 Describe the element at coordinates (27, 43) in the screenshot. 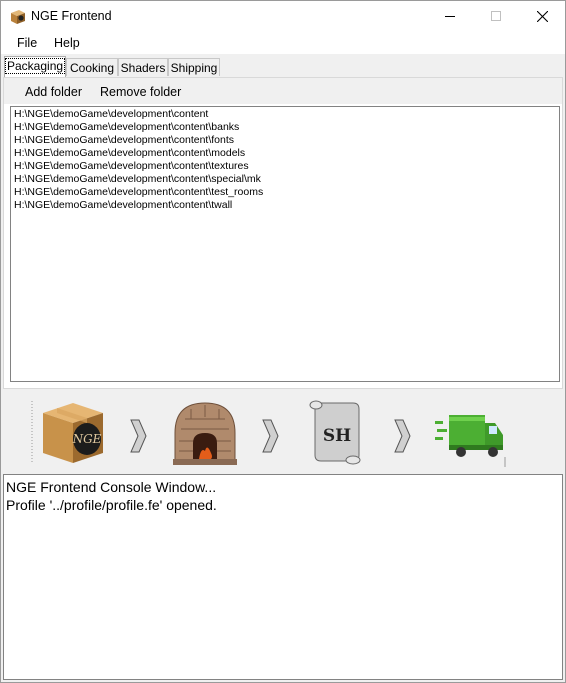

I see `menu-file: File` at that location.